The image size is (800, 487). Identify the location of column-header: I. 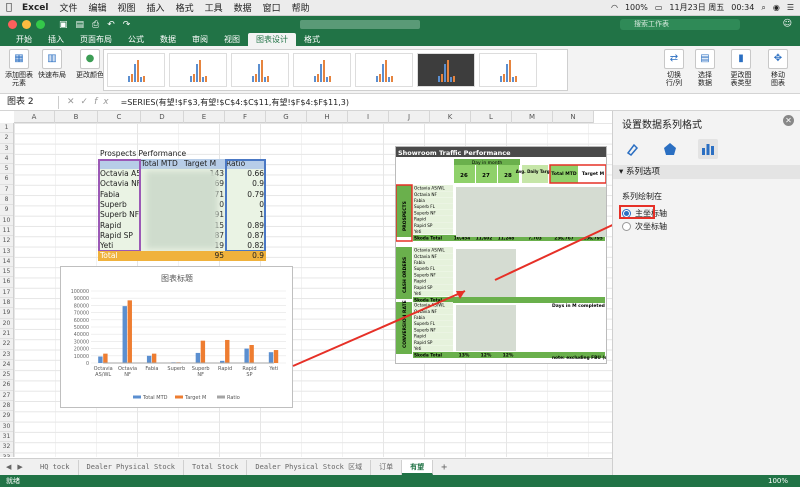
(368, 117).